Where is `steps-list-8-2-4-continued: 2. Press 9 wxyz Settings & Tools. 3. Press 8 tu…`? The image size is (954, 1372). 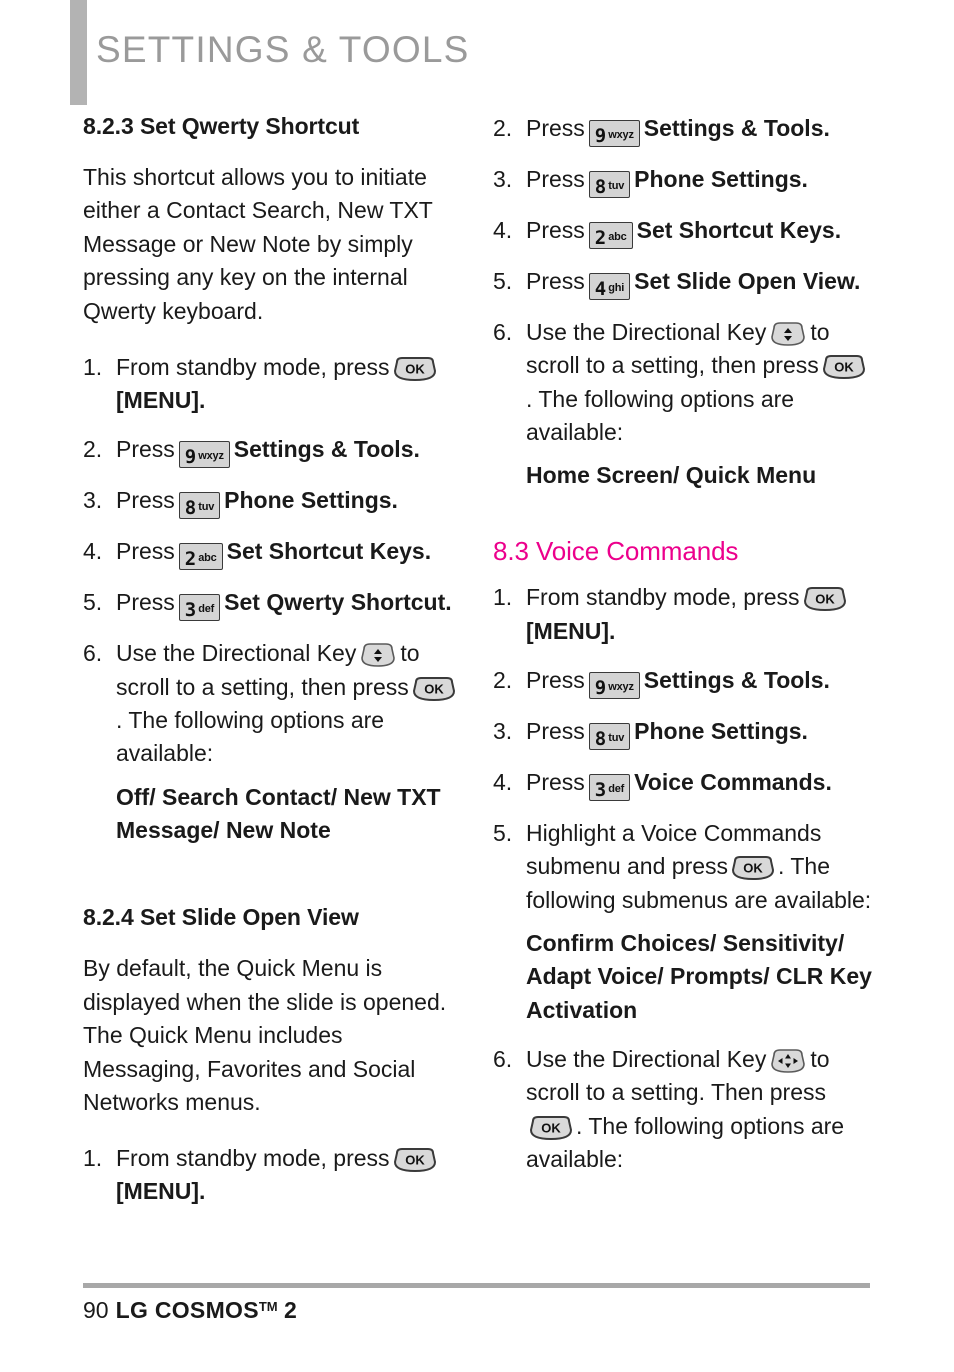 steps-list-8-2-4-continued: 2. Press 9 wxyz Settings & Tools. 3. Press 8 tu… is located at coordinates (683, 302).